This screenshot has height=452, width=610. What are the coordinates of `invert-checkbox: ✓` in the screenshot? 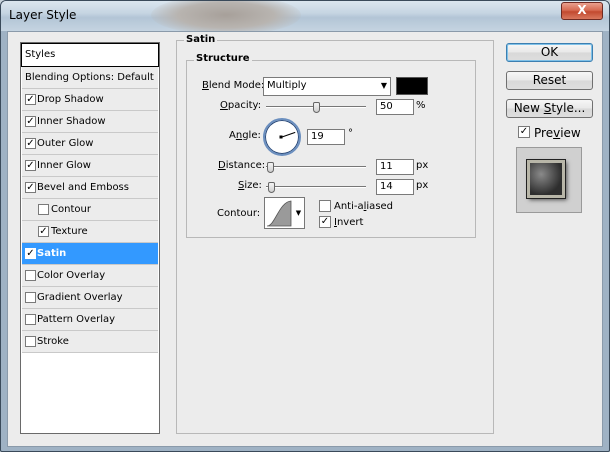 It's located at (325, 222).